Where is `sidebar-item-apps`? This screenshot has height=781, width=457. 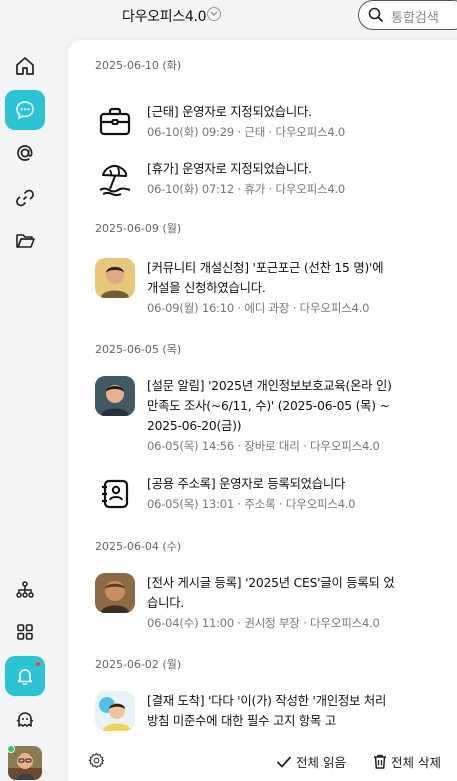 sidebar-item-apps is located at coordinates (25, 632).